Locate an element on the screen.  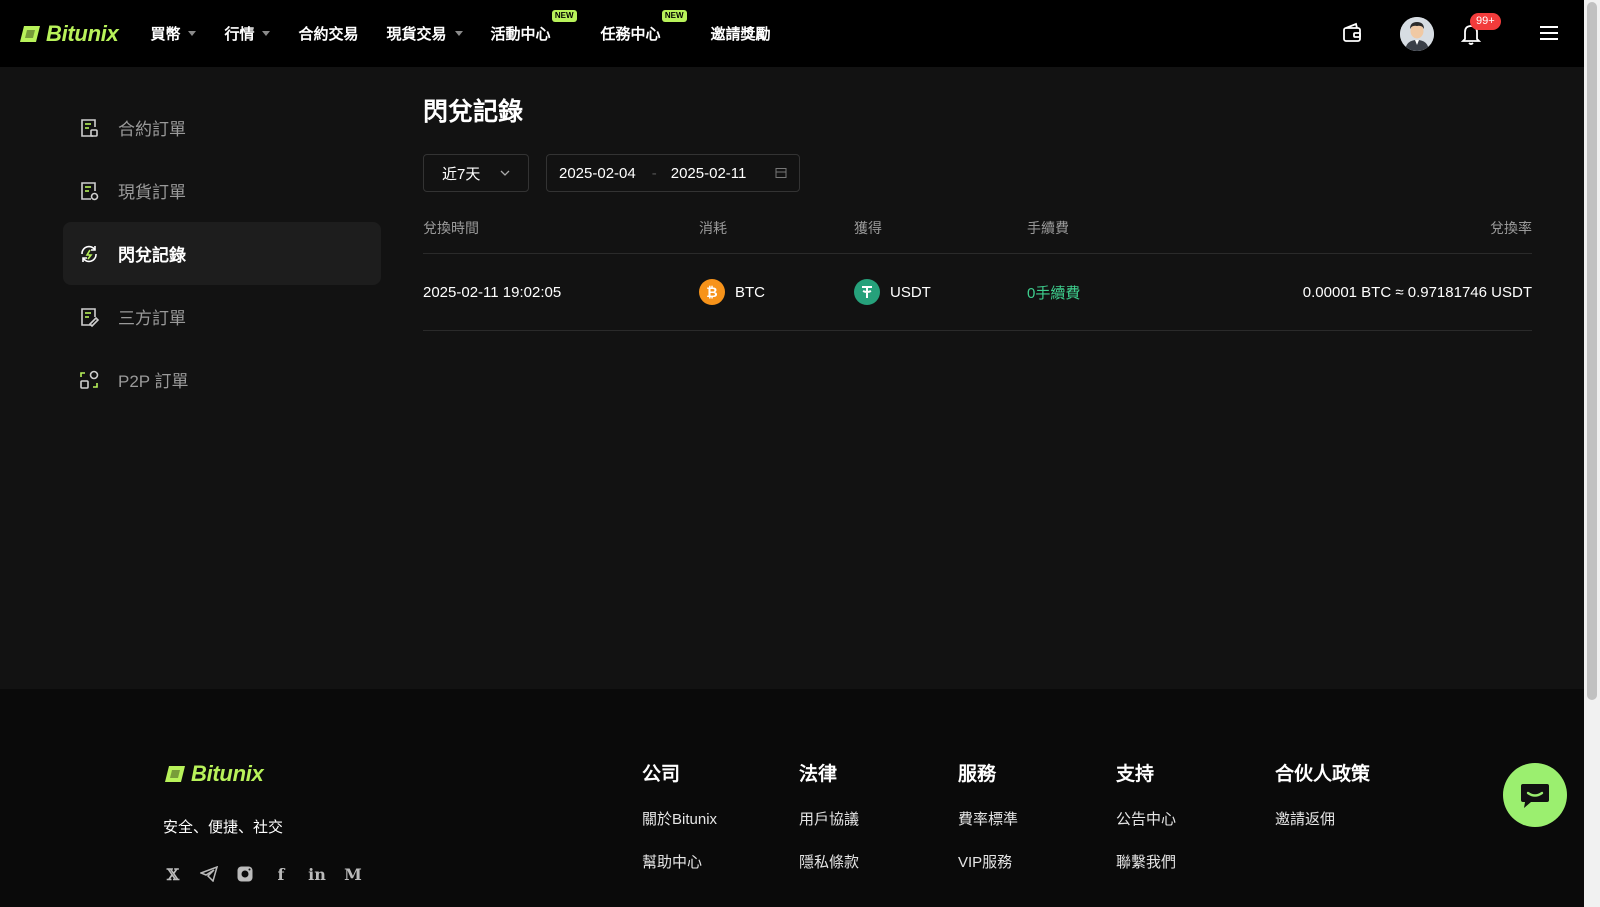
filter-bar: 近7天 2025-02-04 - 2025-02-11 is located at coordinates (977, 173).